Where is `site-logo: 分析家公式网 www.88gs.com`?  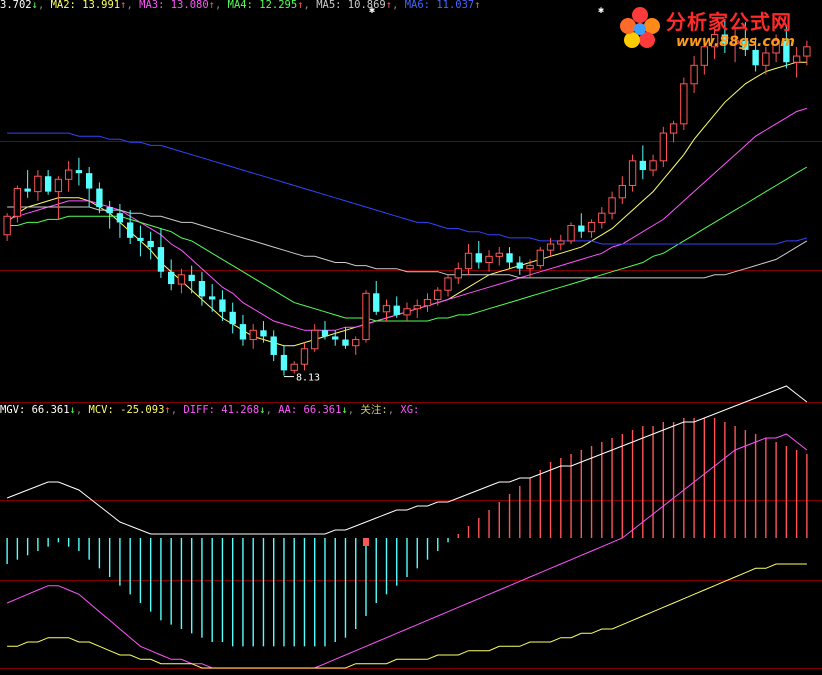
site-logo: 分析家公式网 www.88gs.com is located at coordinates (716, 30).